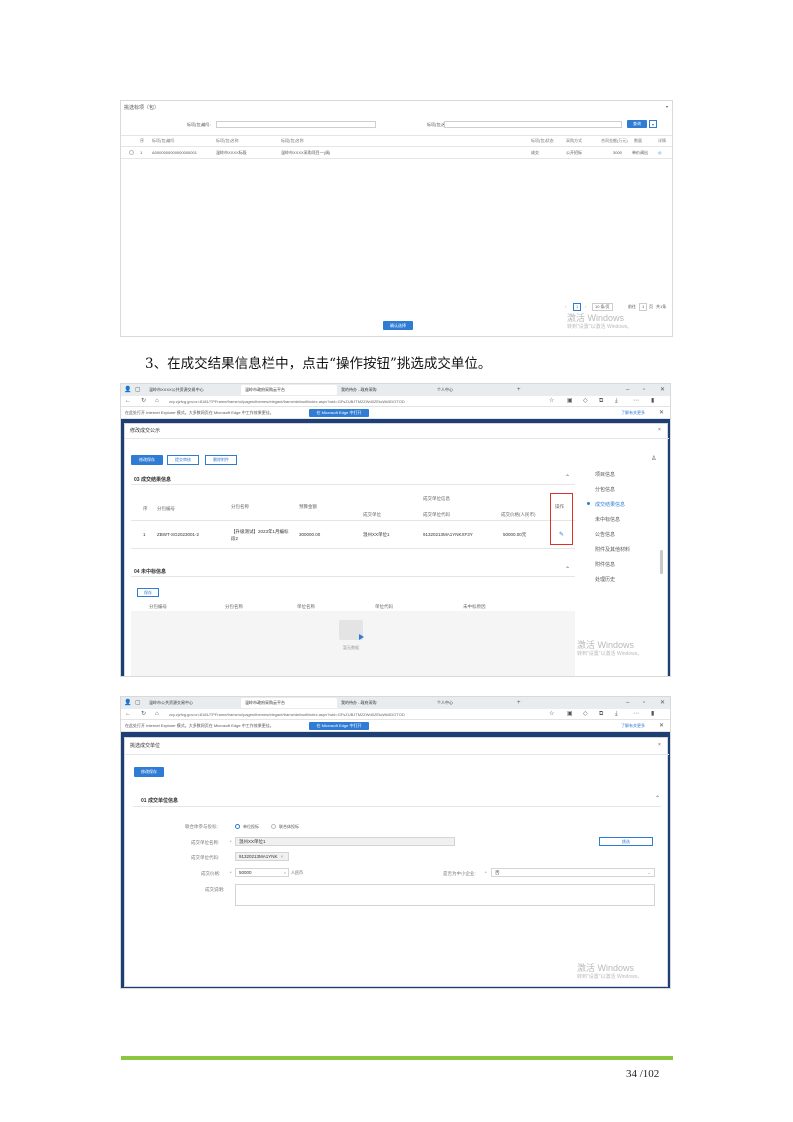 Image resolution: width=793 pixels, height=1122 pixels. What do you see at coordinates (306, 152) in the screenshot?
I see `row-section-name: 温岭市XXXX采购项目一(调)` at bounding box center [306, 152].